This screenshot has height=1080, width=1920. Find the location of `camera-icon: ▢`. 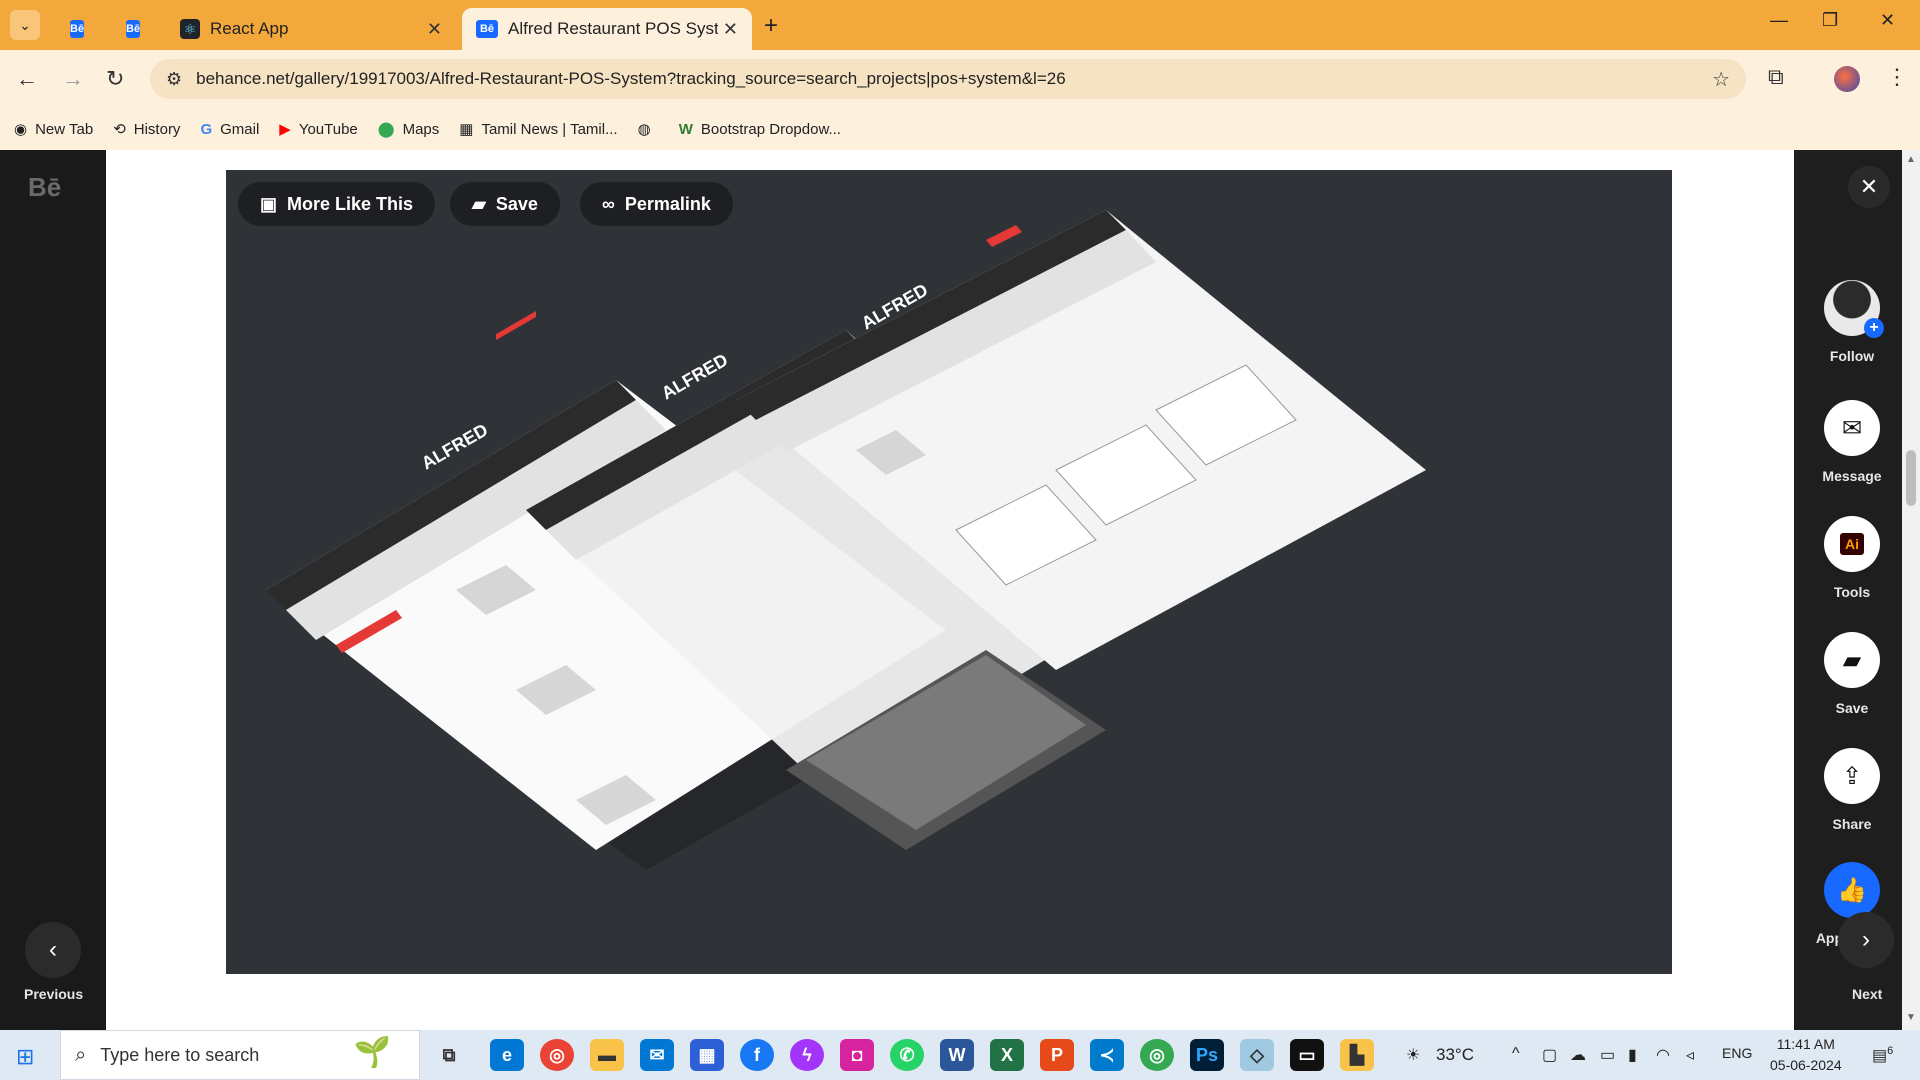

camera-icon: ▢ is located at coordinates (1549, 1055).